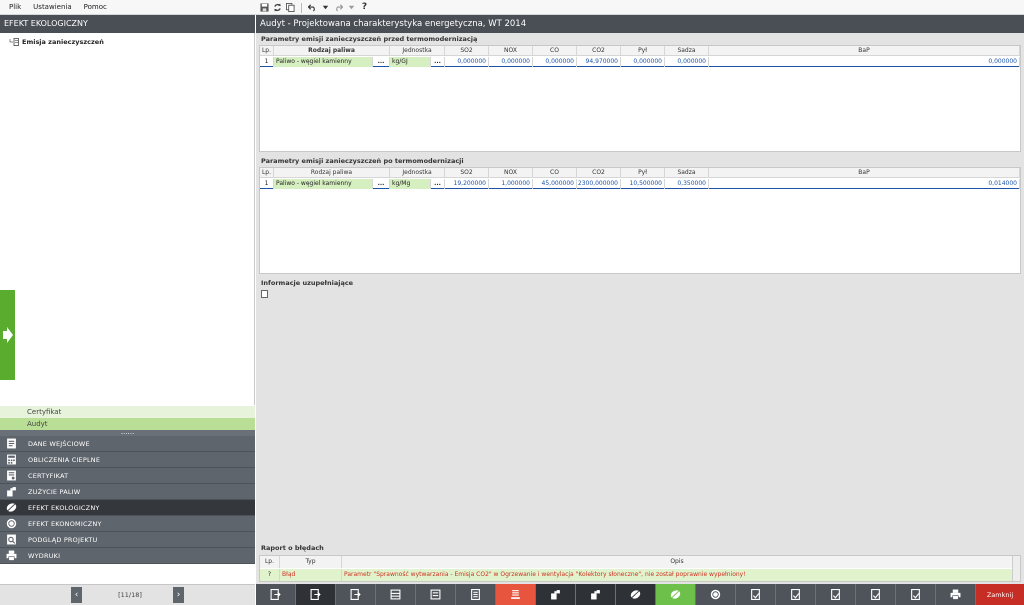 The image size is (1024, 605). I want to click on col-pyl: Pył, so click(643, 51).